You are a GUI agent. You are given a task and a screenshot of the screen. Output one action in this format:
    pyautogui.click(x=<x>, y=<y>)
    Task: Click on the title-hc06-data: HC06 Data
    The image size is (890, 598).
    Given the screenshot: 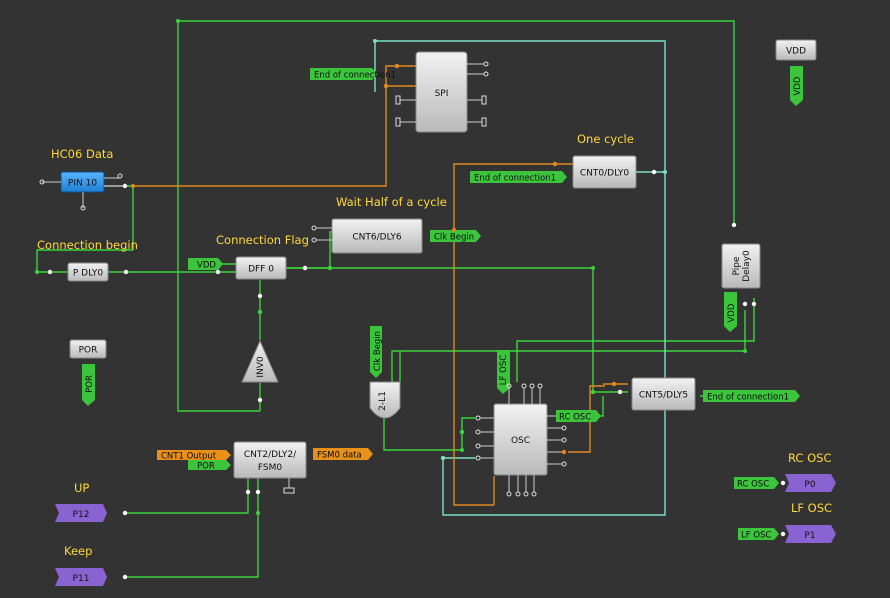 What is the action you would take?
    pyautogui.click(x=82, y=154)
    